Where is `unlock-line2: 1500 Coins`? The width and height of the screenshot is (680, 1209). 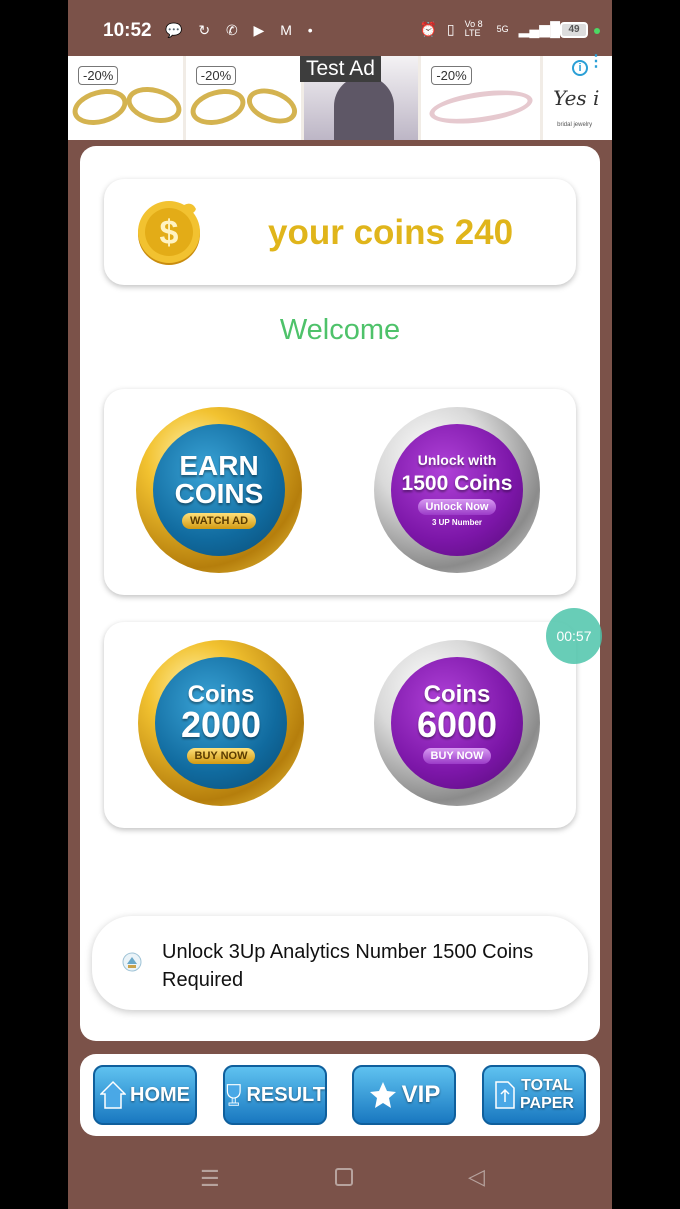
unlock-line2: 1500 Coins is located at coordinates (457, 483).